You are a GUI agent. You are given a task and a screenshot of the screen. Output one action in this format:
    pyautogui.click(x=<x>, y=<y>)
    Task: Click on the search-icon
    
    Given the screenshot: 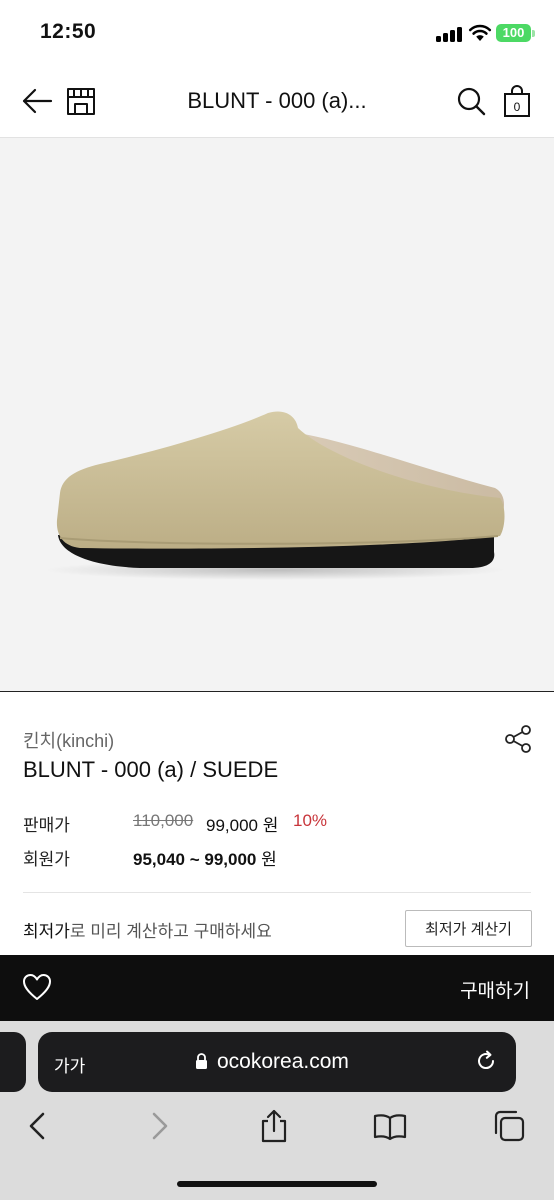 What is the action you would take?
    pyautogui.click(x=471, y=101)
    